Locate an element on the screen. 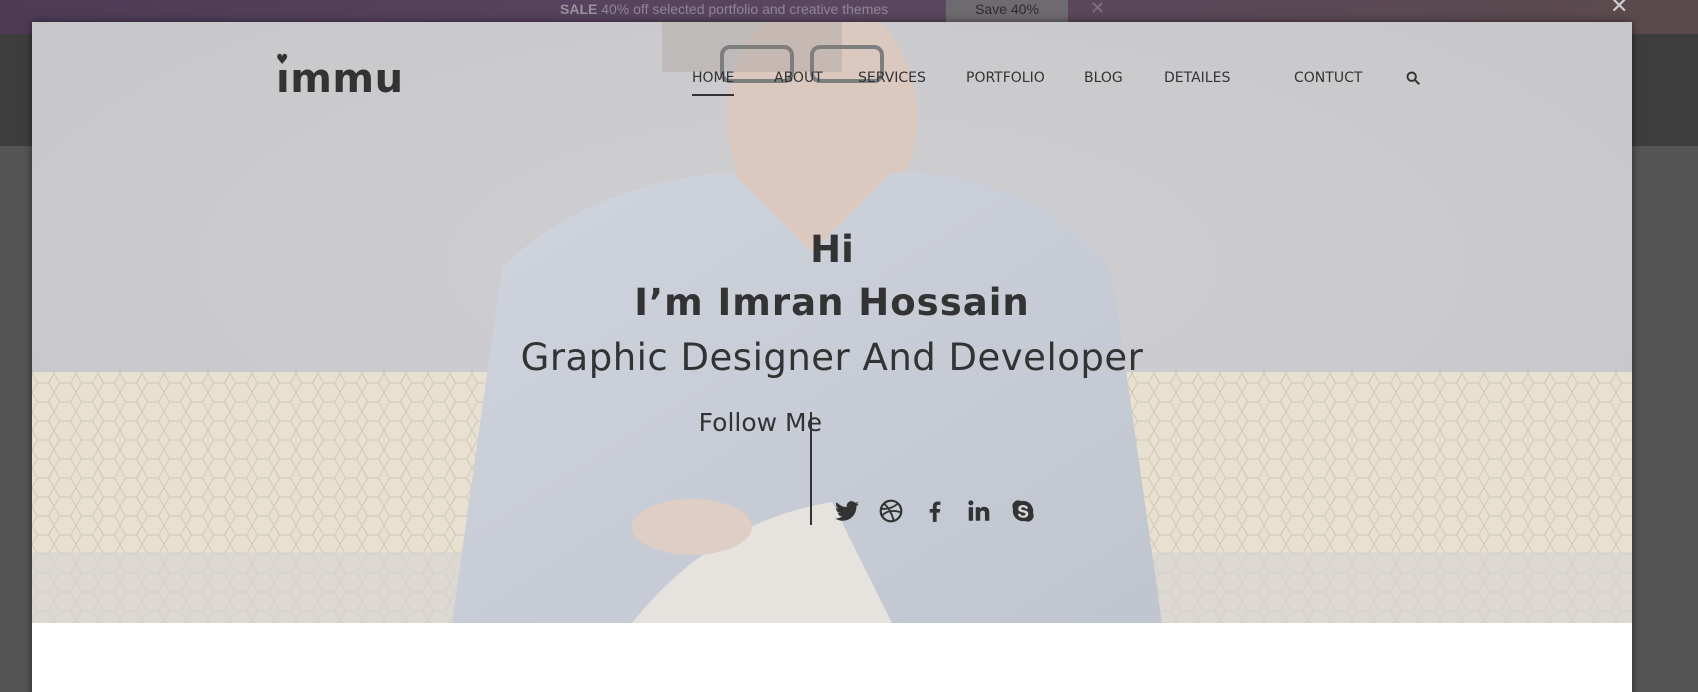 Image resolution: width=1698 pixels, height=692 pixels. facebook-icon is located at coordinates (935, 511).